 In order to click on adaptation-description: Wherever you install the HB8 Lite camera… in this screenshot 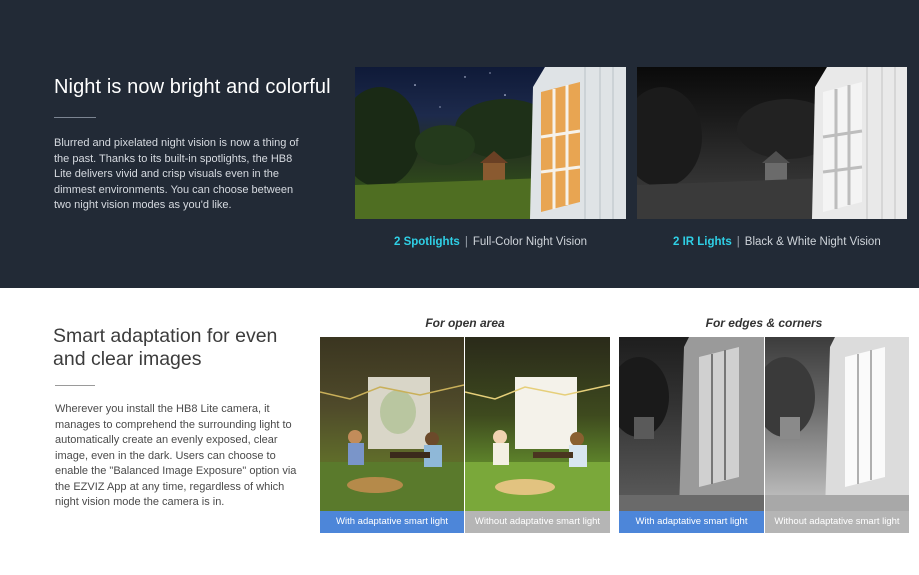, I will do `click(176, 455)`.